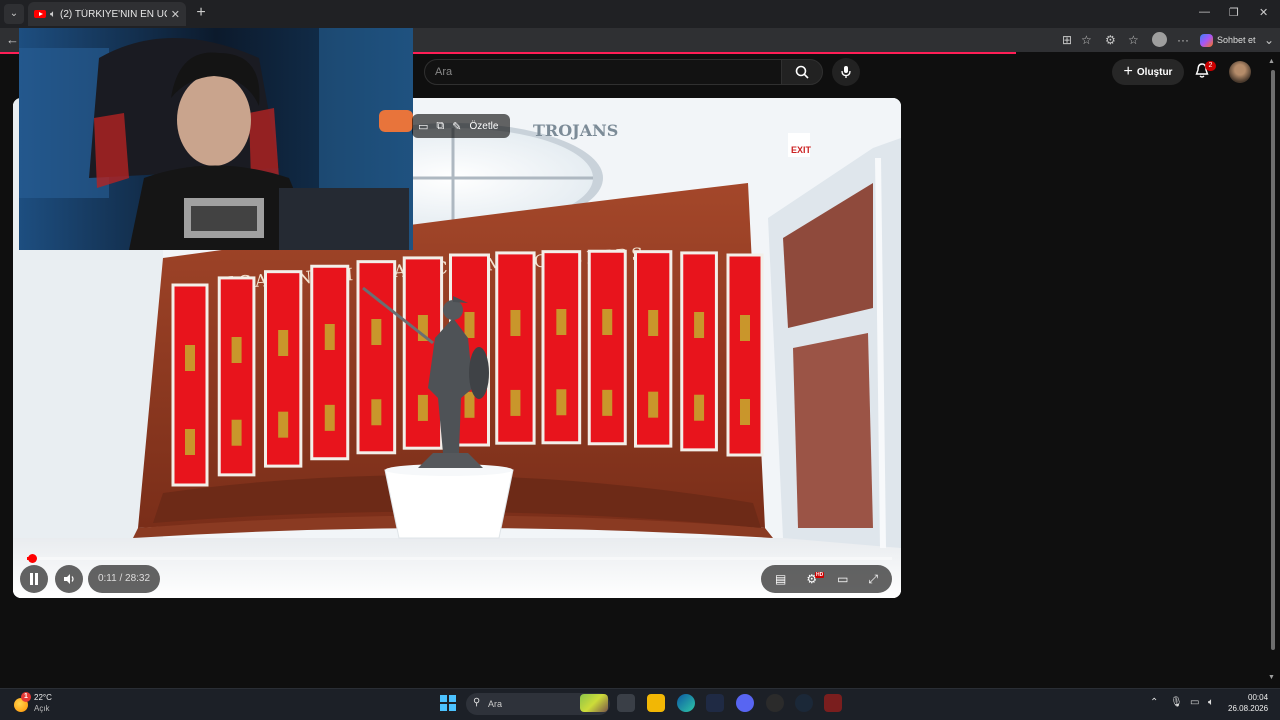  Describe the element at coordinates (124, 579) in the screenshot. I see `time-display: 0:11 / 28:32` at that location.